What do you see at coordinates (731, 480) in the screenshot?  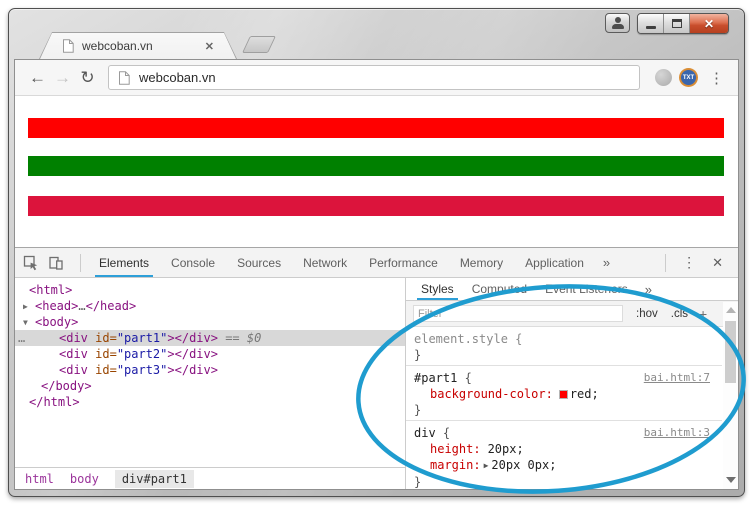 I see `scroll-down-icon` at bounding box center [731, 480].